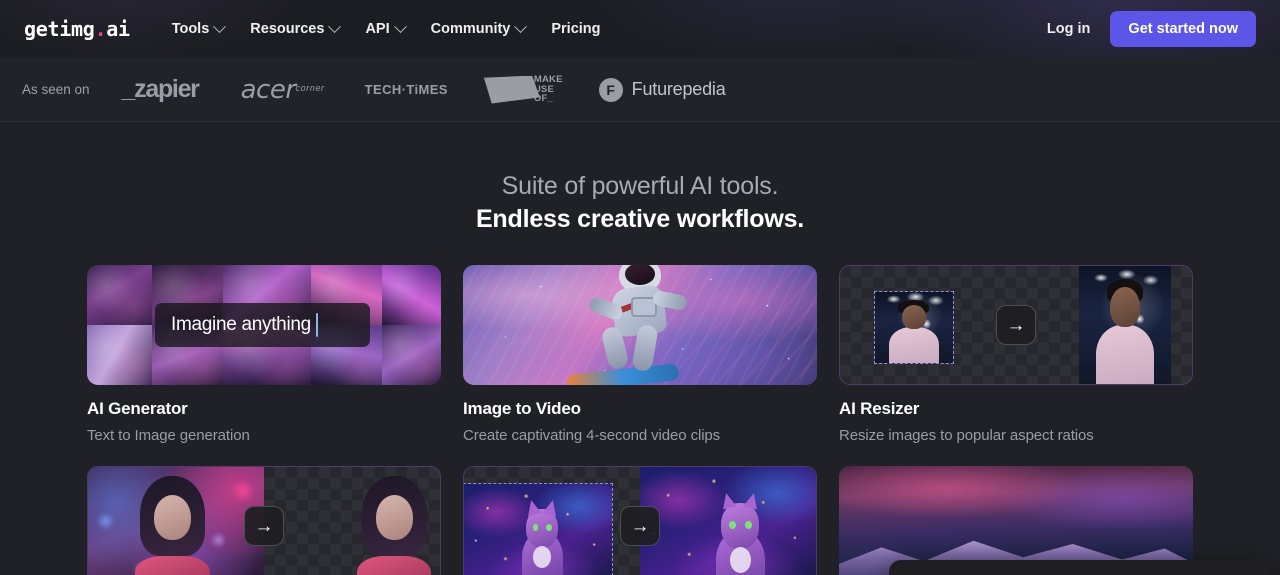 The width and height of the screenshot is (1280, 575). Describe the element at coordinates (190, 29) in the screenshot. I see `nav-item-label: Tools` at that location.